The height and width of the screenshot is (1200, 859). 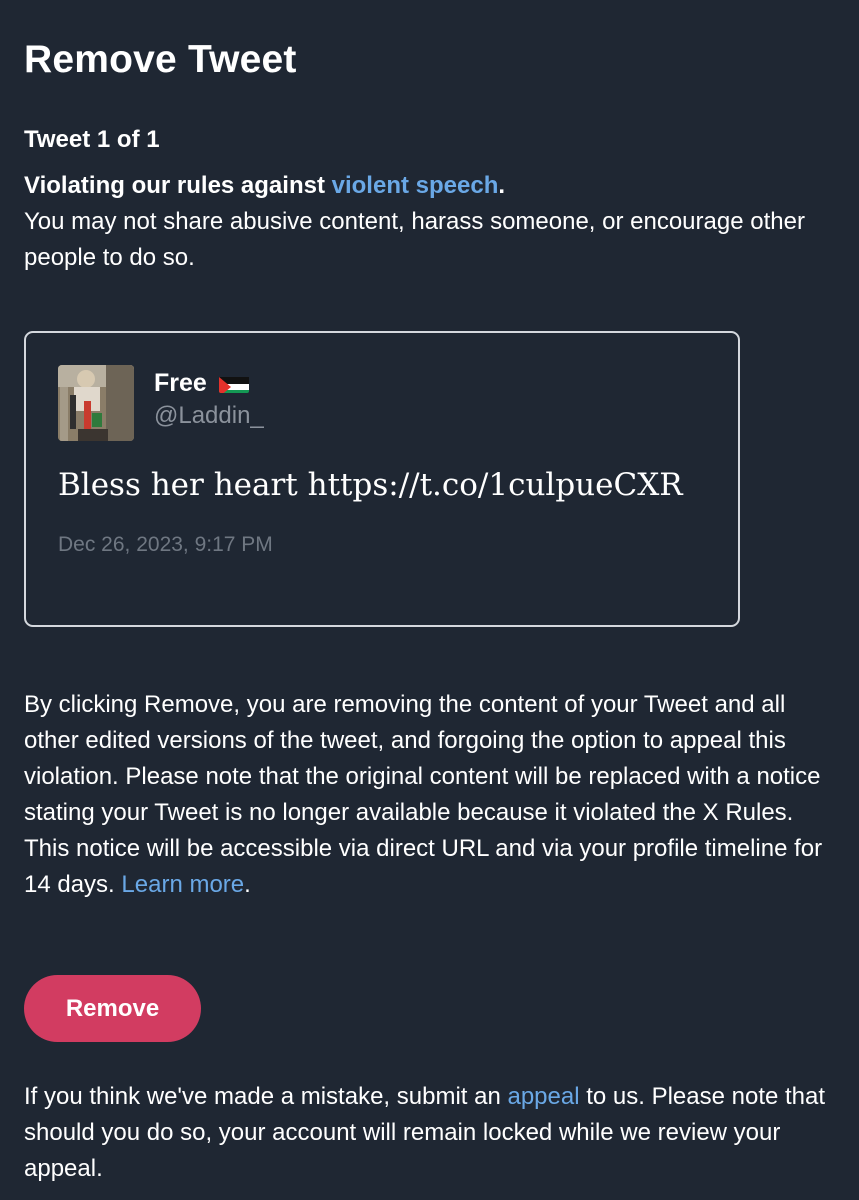 I want to click on display-name: Free, so click(x=180, y=383).